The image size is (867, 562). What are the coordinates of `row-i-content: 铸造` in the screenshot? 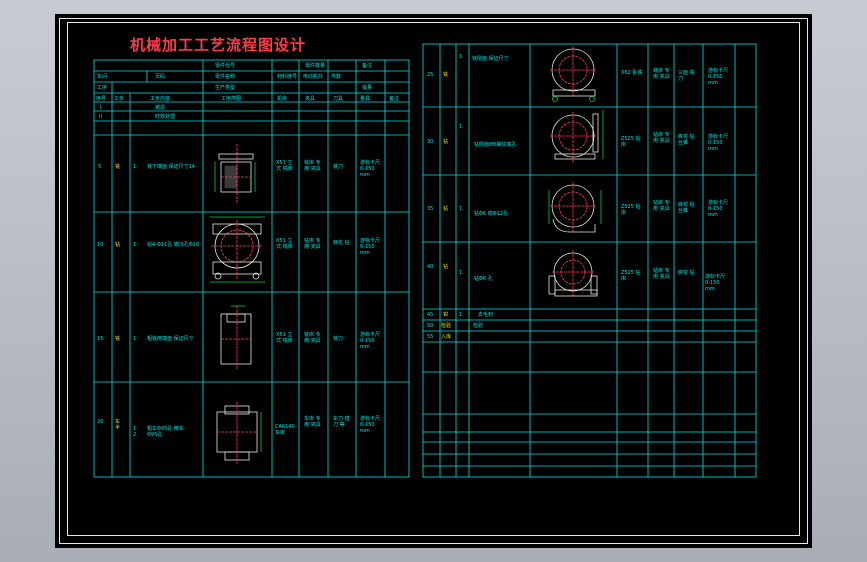 It's located at (160, 108).